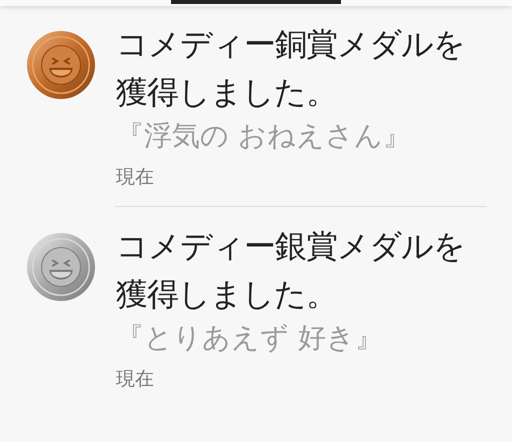  What do you see at coordinates (291, 68) in the screenshot?
I see `notification-message: コメディー銅賞メダルを獲得しました。` at bounding box center [291, 68].